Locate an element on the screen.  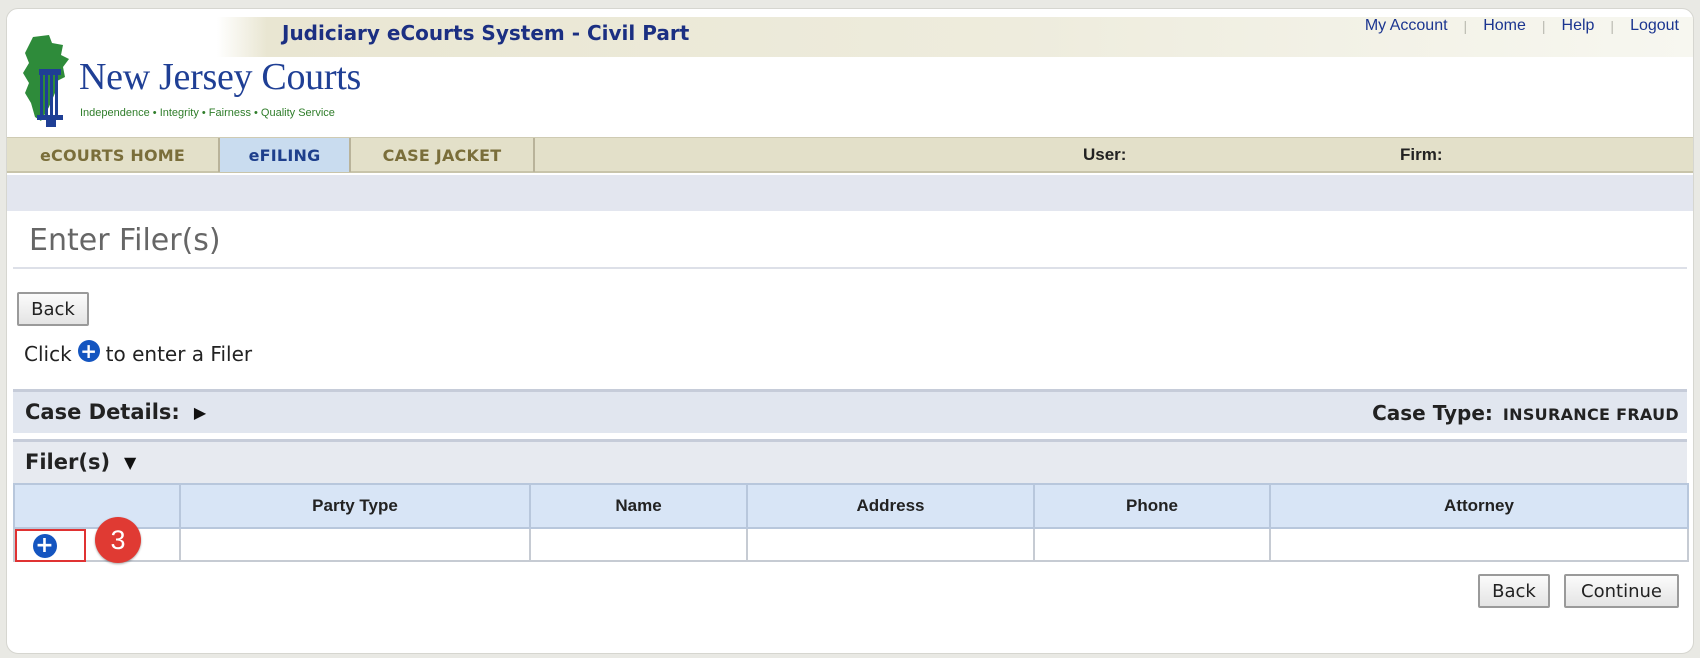
home-link: Home is located at coordinates (1504, 26).